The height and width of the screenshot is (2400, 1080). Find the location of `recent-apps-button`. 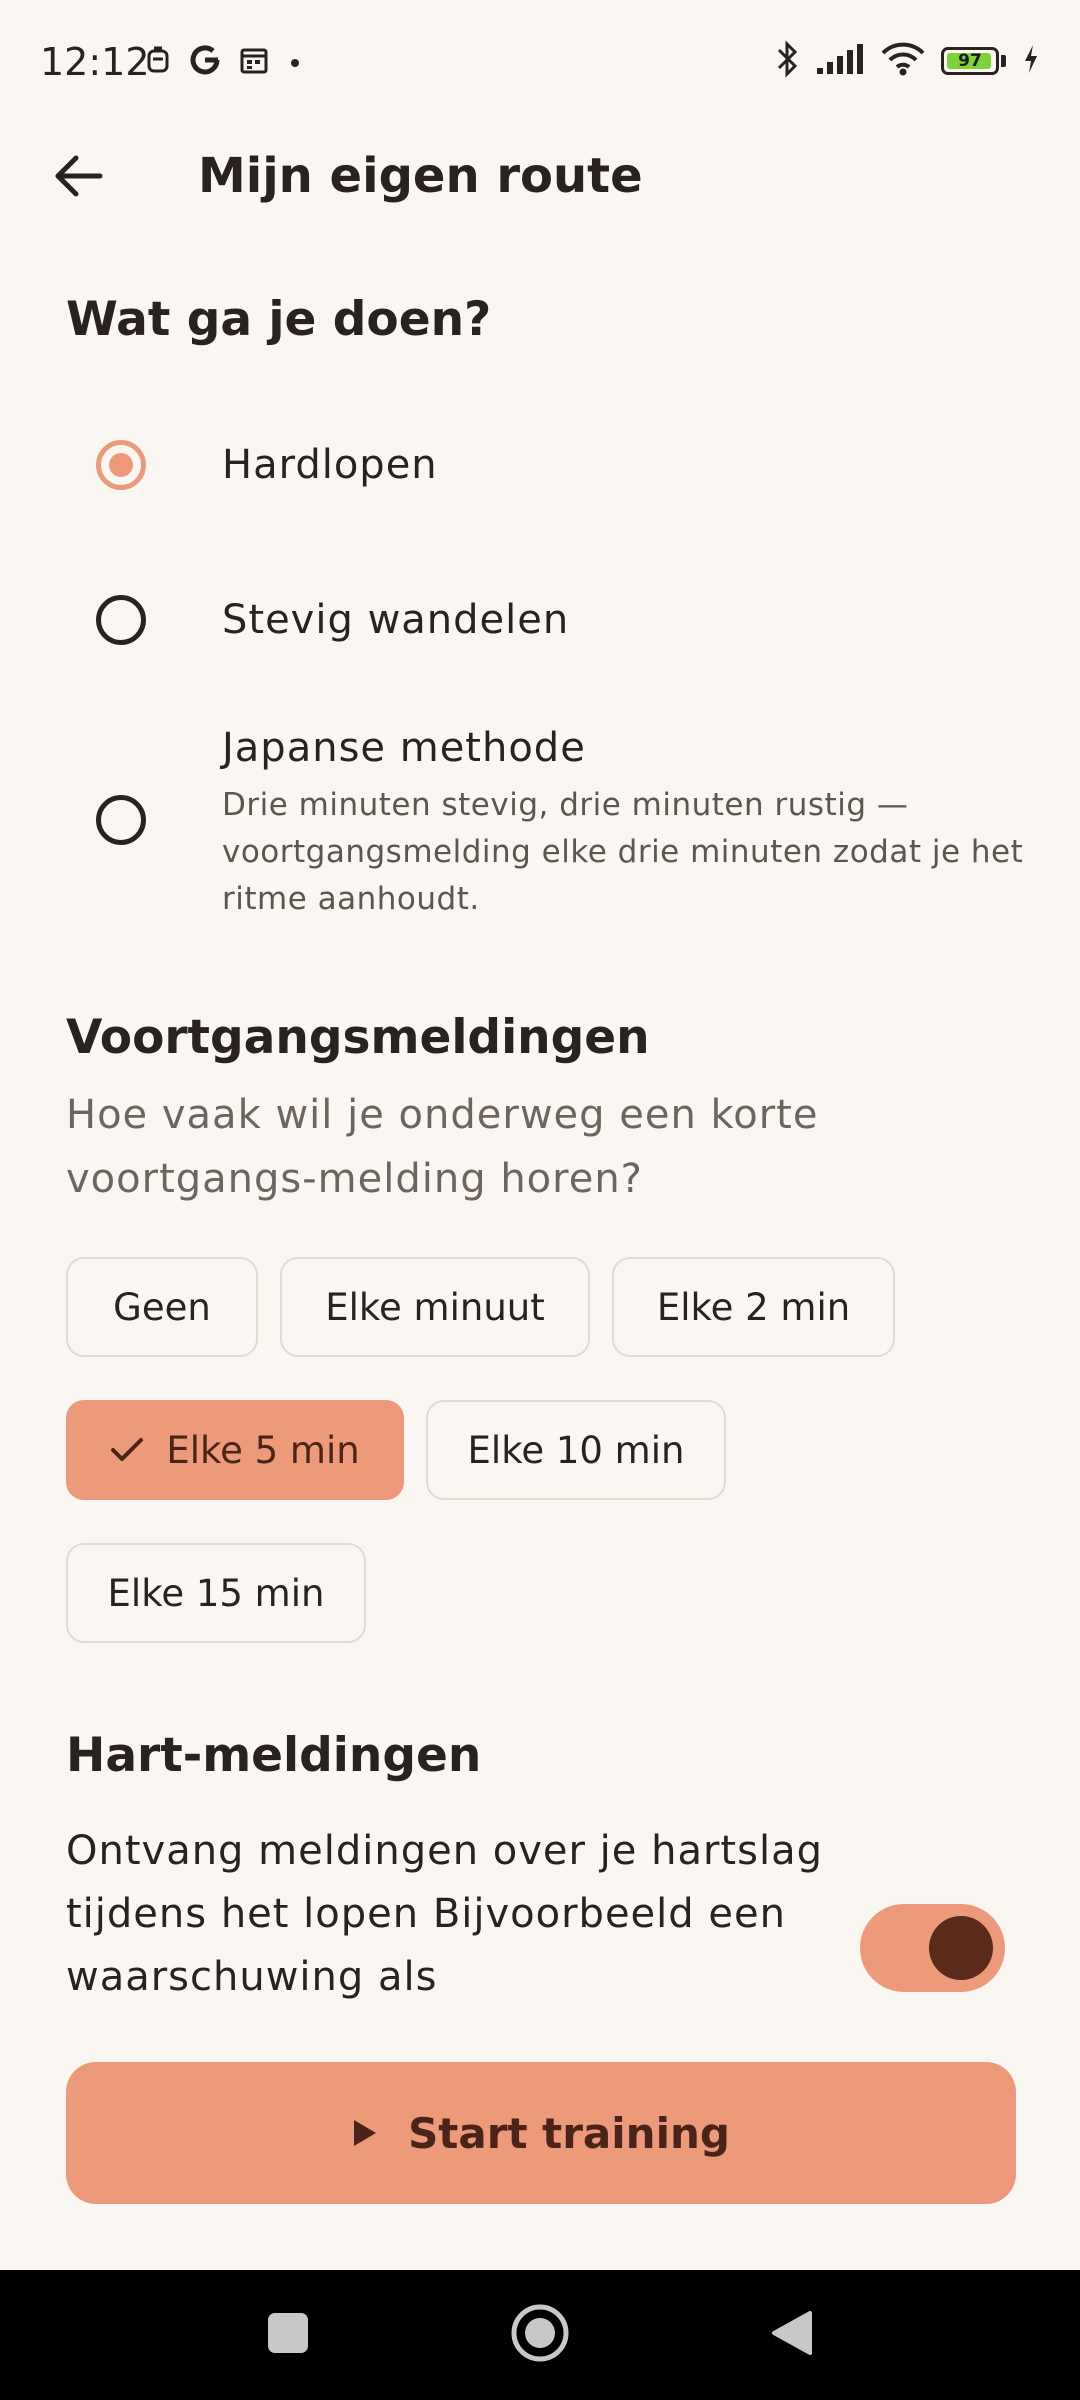

recent-apps-button is located at coordinates (288, 2335).